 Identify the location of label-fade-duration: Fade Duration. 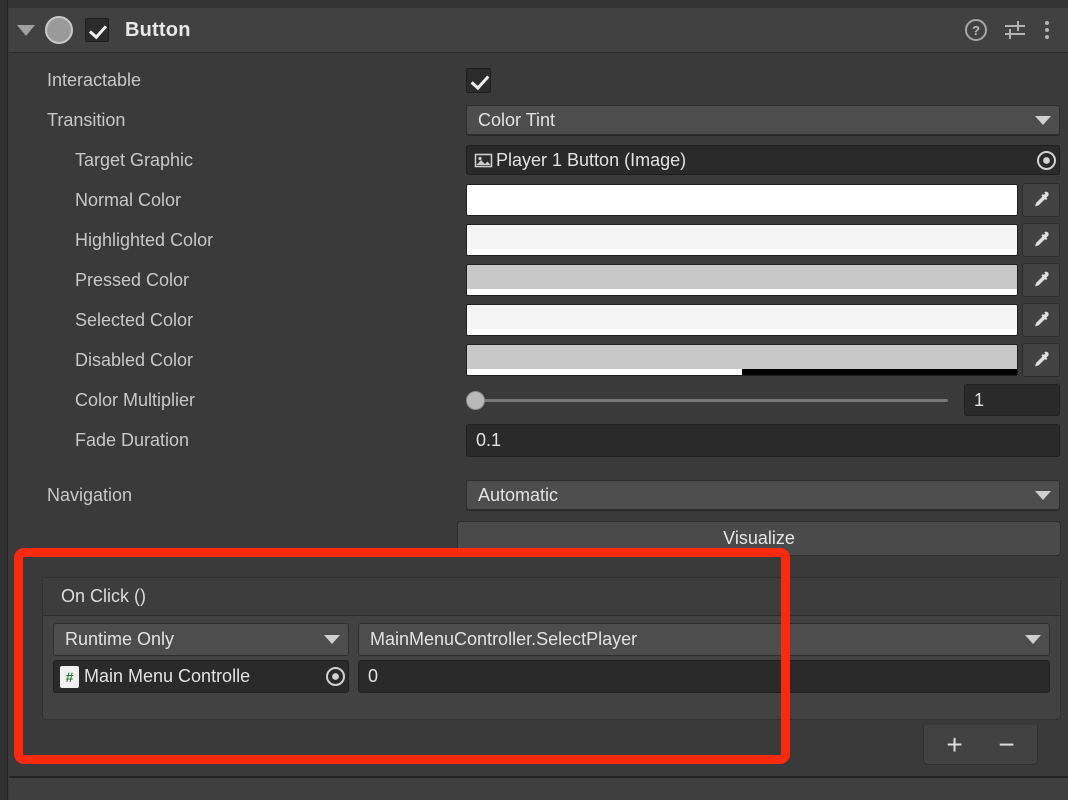
(132, 439).